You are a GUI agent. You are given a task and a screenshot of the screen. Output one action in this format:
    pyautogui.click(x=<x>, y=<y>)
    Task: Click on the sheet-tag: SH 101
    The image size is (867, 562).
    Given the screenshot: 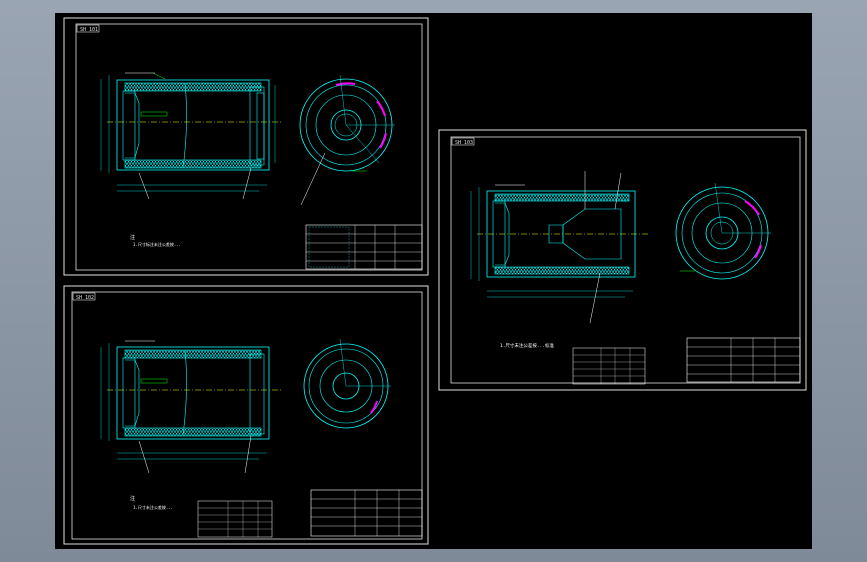 What is the action you would take?
    pyautogui.click(x=89, y=30)
    